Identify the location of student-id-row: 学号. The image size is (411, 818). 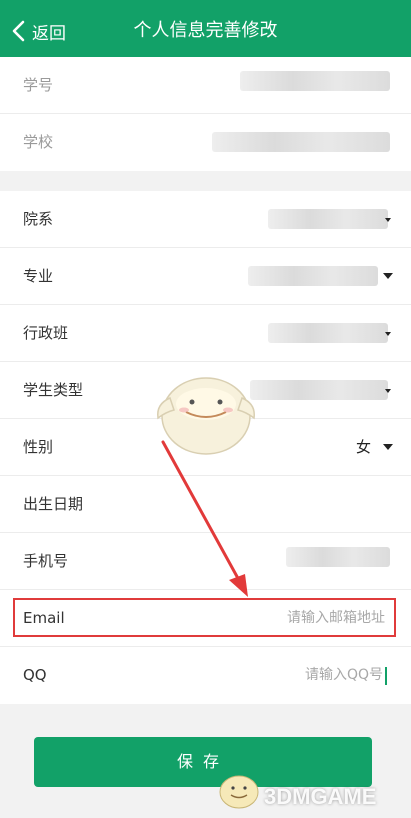
(205, 85).